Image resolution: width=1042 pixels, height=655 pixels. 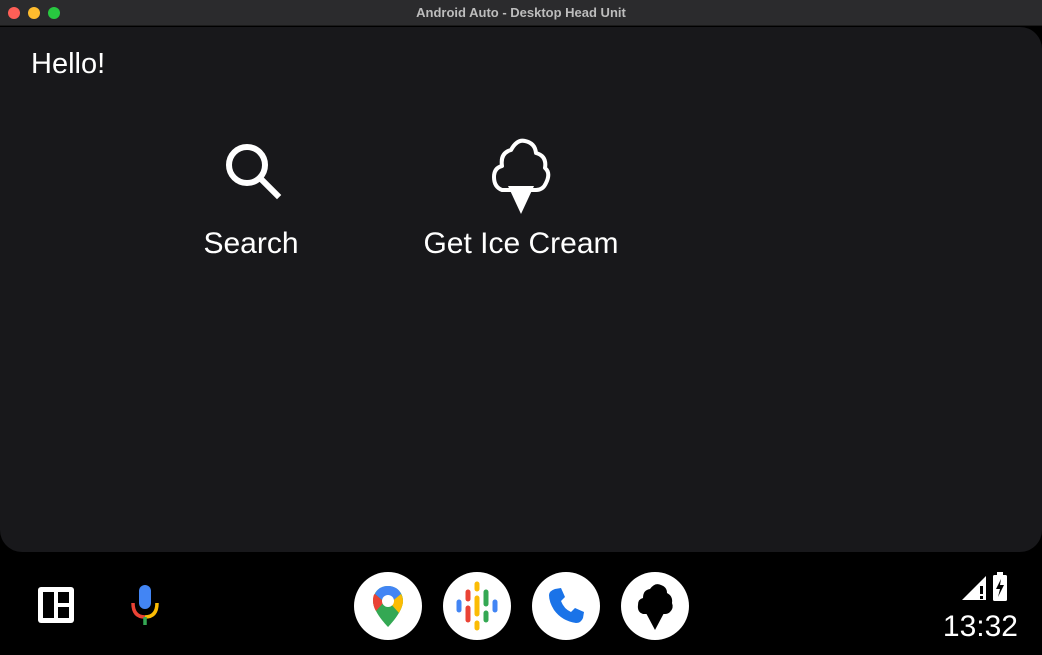 I want to click on status-area: 13:32, so click(x=973, y=610).